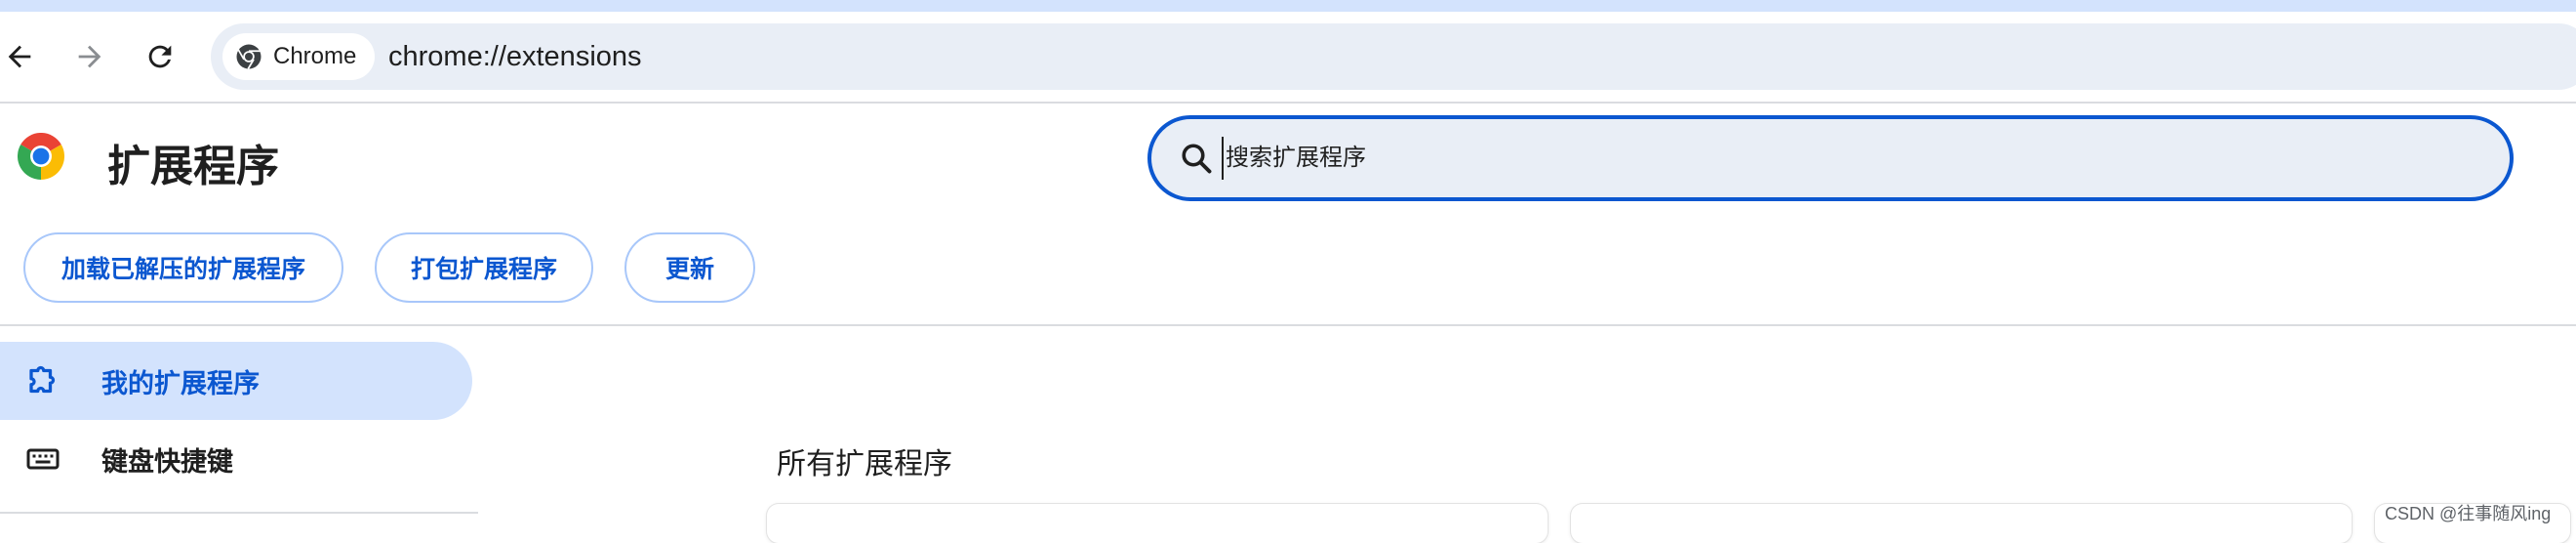  What do you see at coordinates (1288, 325) in the screenshot?
I see `section-divider` at bounding box center [1288, 325].